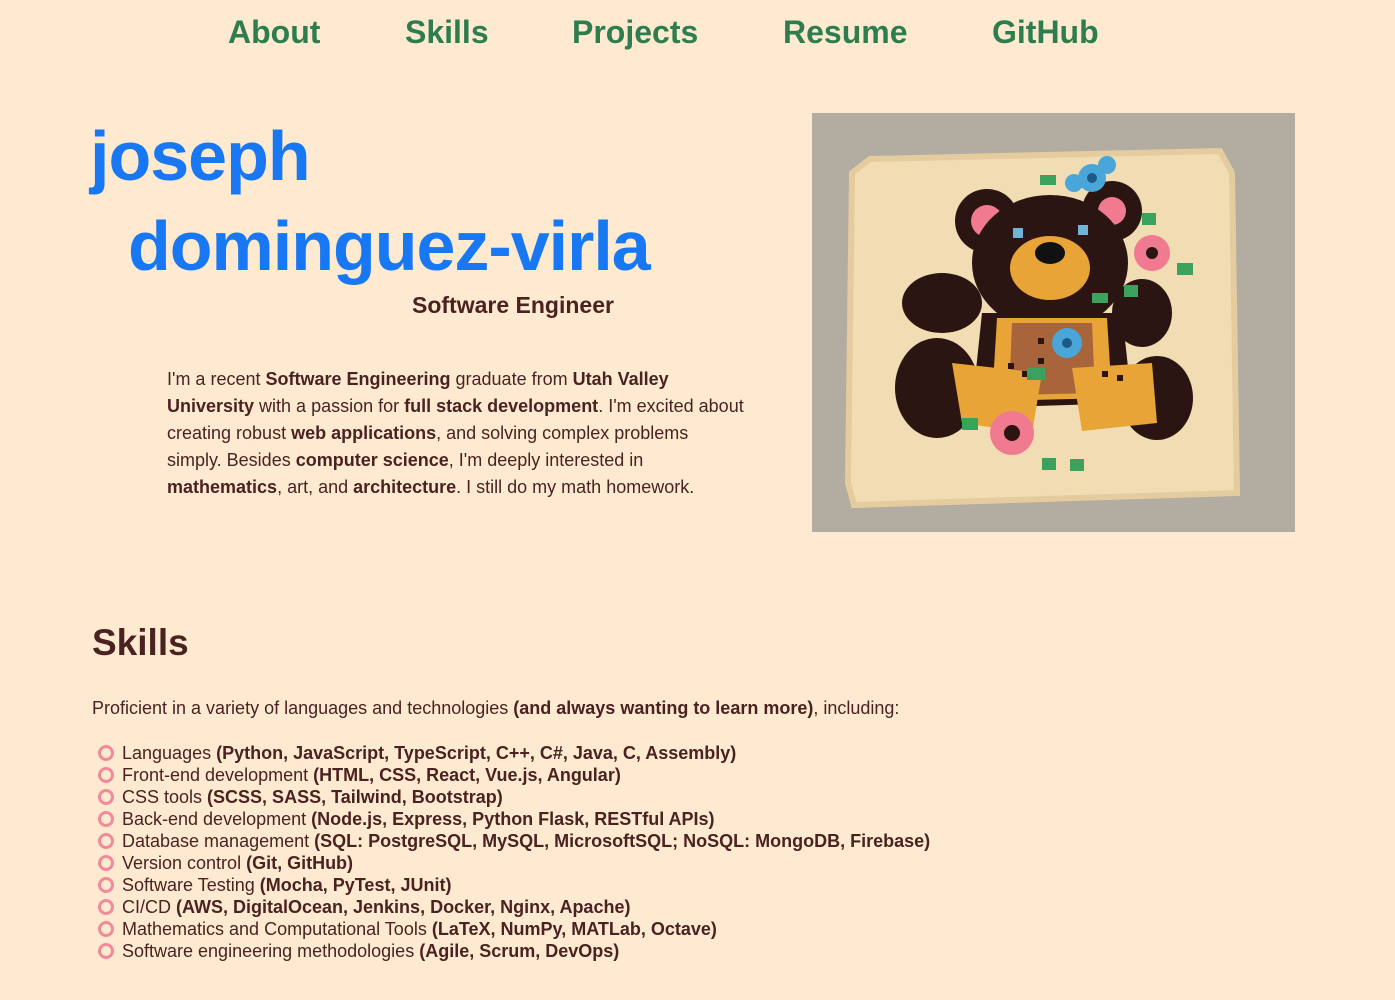 Image resolution: width=1395 pixels, height=1000 pixels. Describe the element at coordinates (514, 885) in the screenshot. I see `list-item: Software Testing (Mocha, PyTest, JUnit)` at that location.